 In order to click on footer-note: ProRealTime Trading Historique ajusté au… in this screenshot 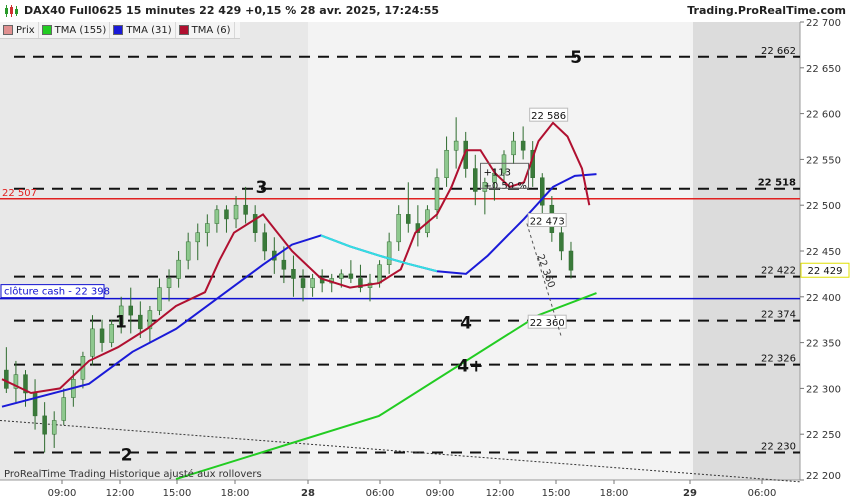, I will do `click(133, 474)`.